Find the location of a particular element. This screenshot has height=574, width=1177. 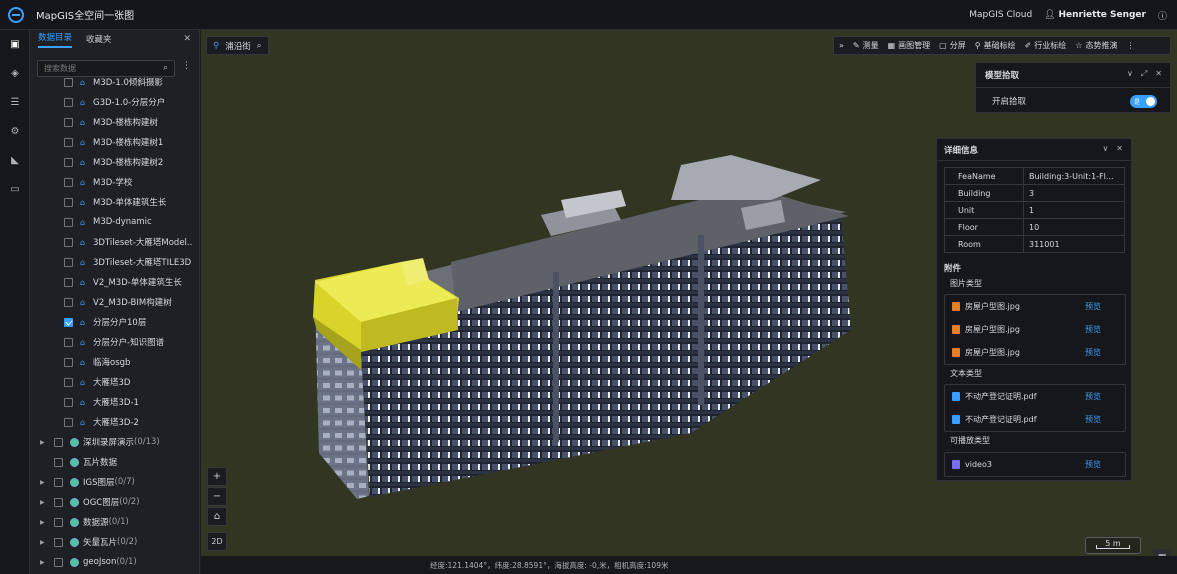

tree-item: ⌂ 大雁塔3D-2 is located at coordinates (111, 422).